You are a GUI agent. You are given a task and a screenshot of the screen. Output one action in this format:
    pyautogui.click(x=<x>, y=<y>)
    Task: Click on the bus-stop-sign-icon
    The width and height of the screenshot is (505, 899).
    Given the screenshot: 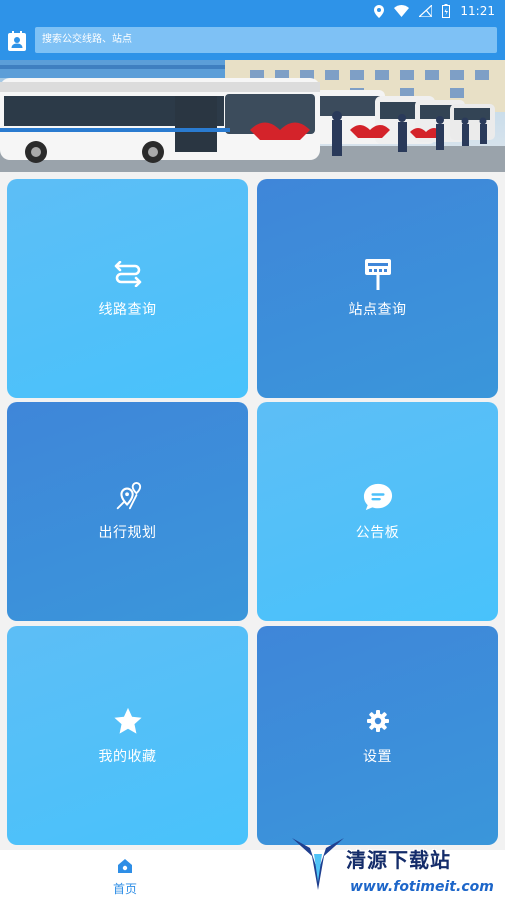 What is the action you would take?
    pyautogui.click(x=378, y=274)
    